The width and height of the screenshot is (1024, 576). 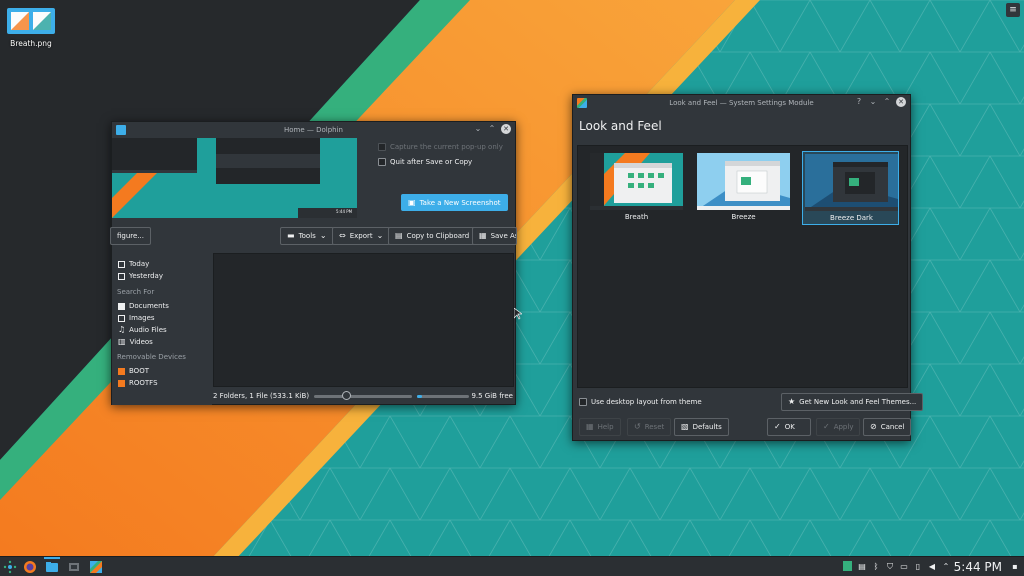 I want to click on document-icon: ▧, so click(x=685, y=426).